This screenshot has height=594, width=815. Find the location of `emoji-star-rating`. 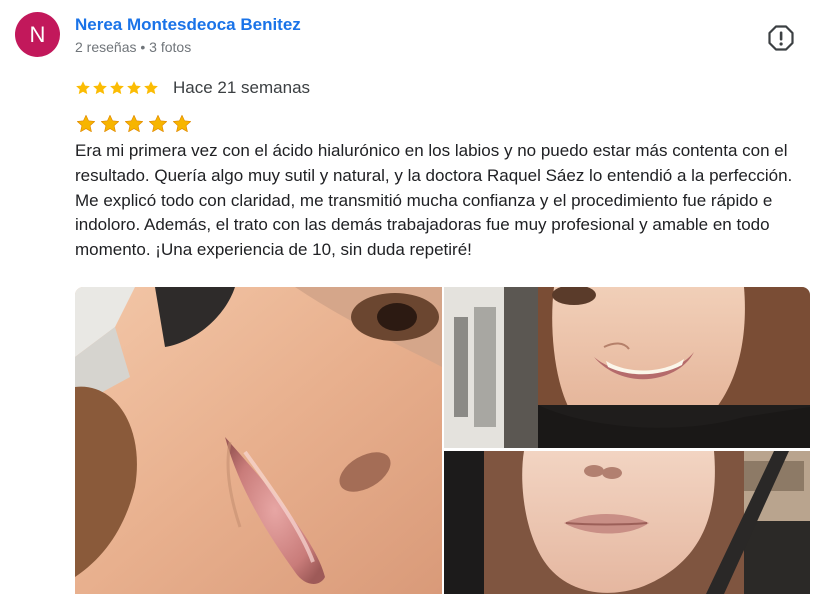

emoji-star-rating is located at coordinates (134, 124).